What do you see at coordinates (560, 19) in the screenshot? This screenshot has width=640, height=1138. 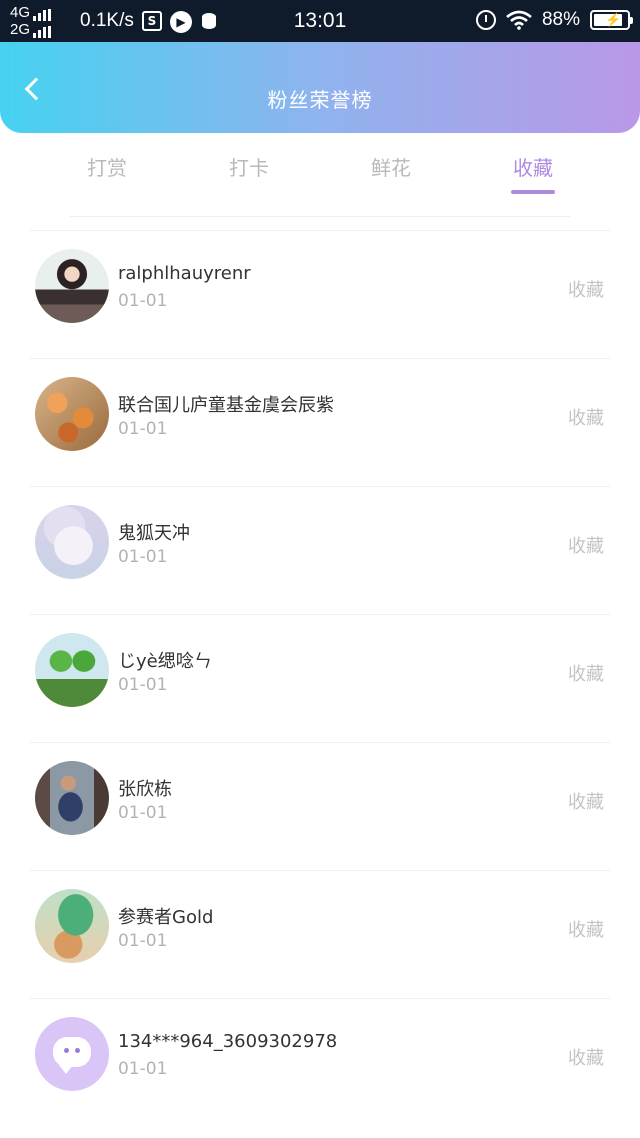 I see `battery-percent: 88%` at bounding box center [560, 19].